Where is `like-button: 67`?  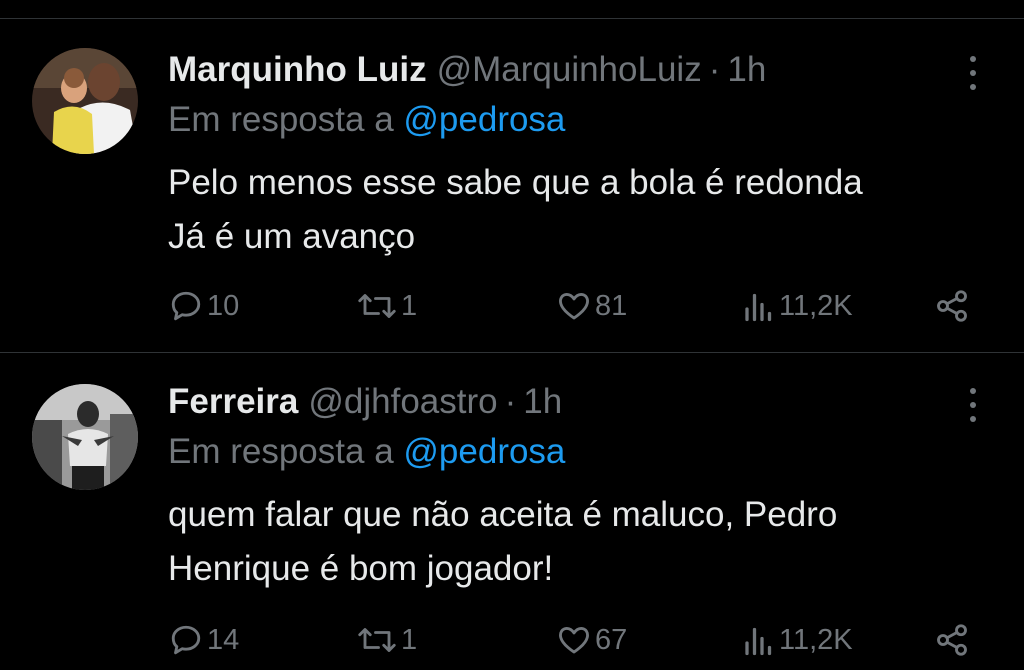
like-button: 67 is located at coordinates (591, 640).